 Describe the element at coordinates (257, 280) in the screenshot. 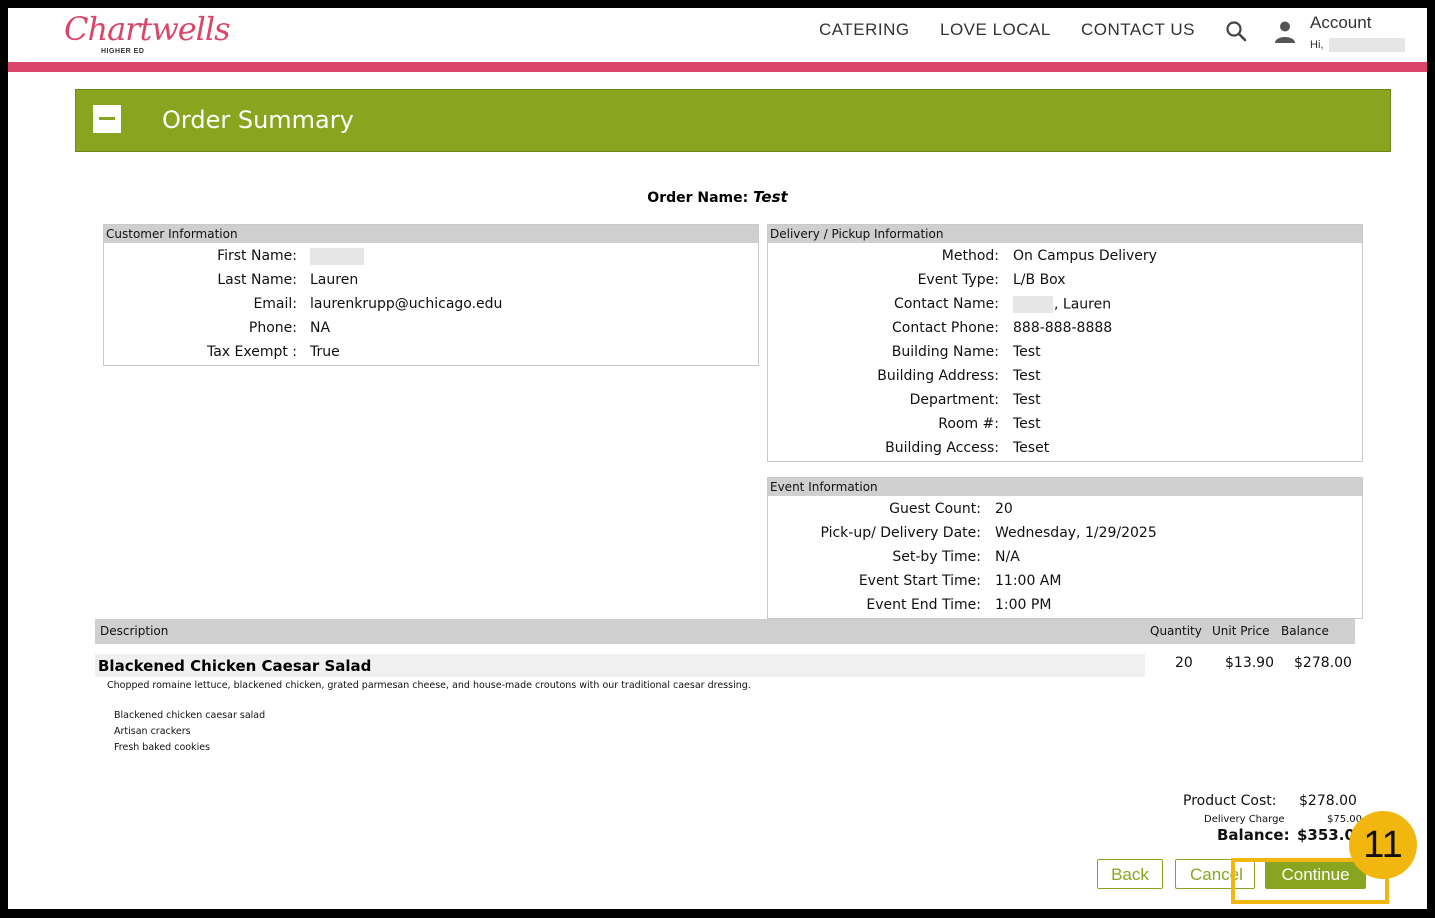

I see `customer-field-label: Last Name:` at that location.